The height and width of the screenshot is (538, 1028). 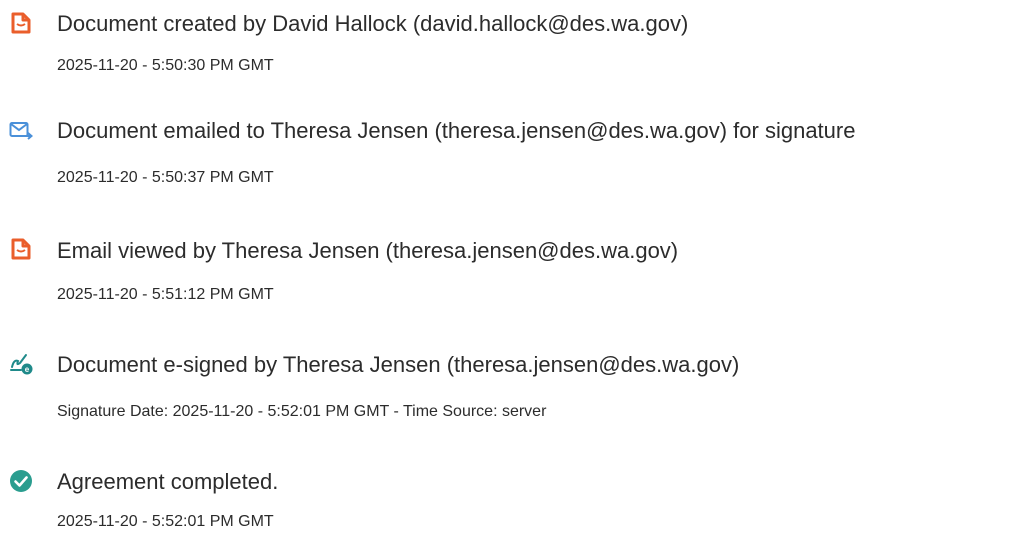 I want to click on document-viewed-icon, so click(x=21, y=249).